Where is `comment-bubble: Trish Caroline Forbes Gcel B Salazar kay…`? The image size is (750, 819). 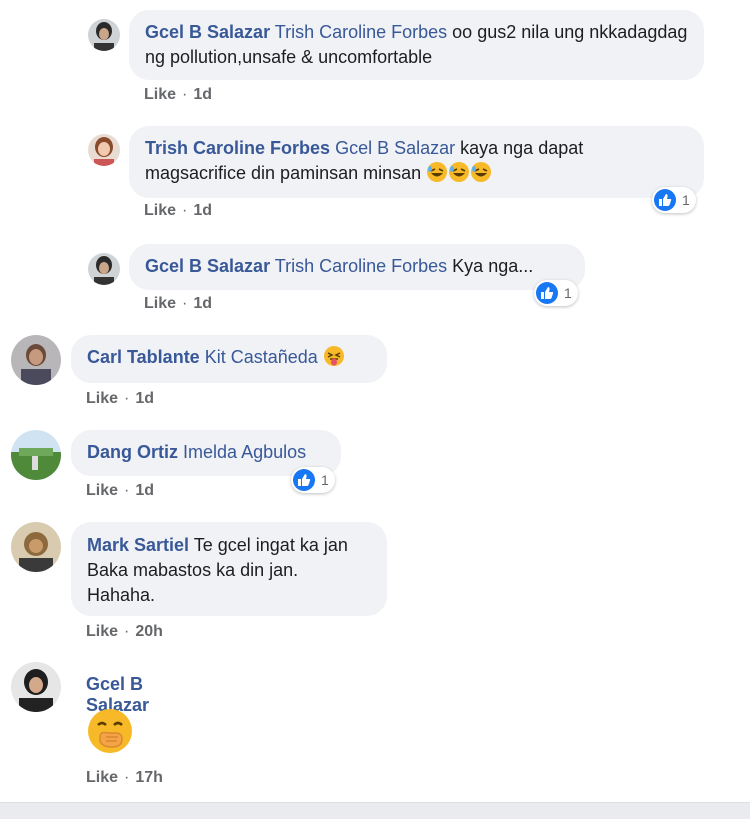 comment-bubble: Trish Caroline Forbes Gcel B Salazar kay… is located at coordinates (416, 162).